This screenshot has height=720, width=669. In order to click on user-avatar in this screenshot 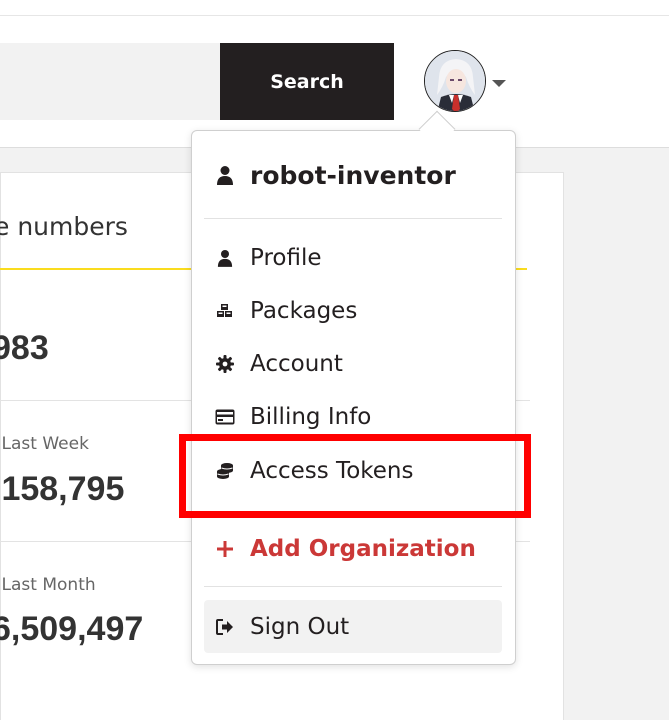, I will do `click(455, 81)`.